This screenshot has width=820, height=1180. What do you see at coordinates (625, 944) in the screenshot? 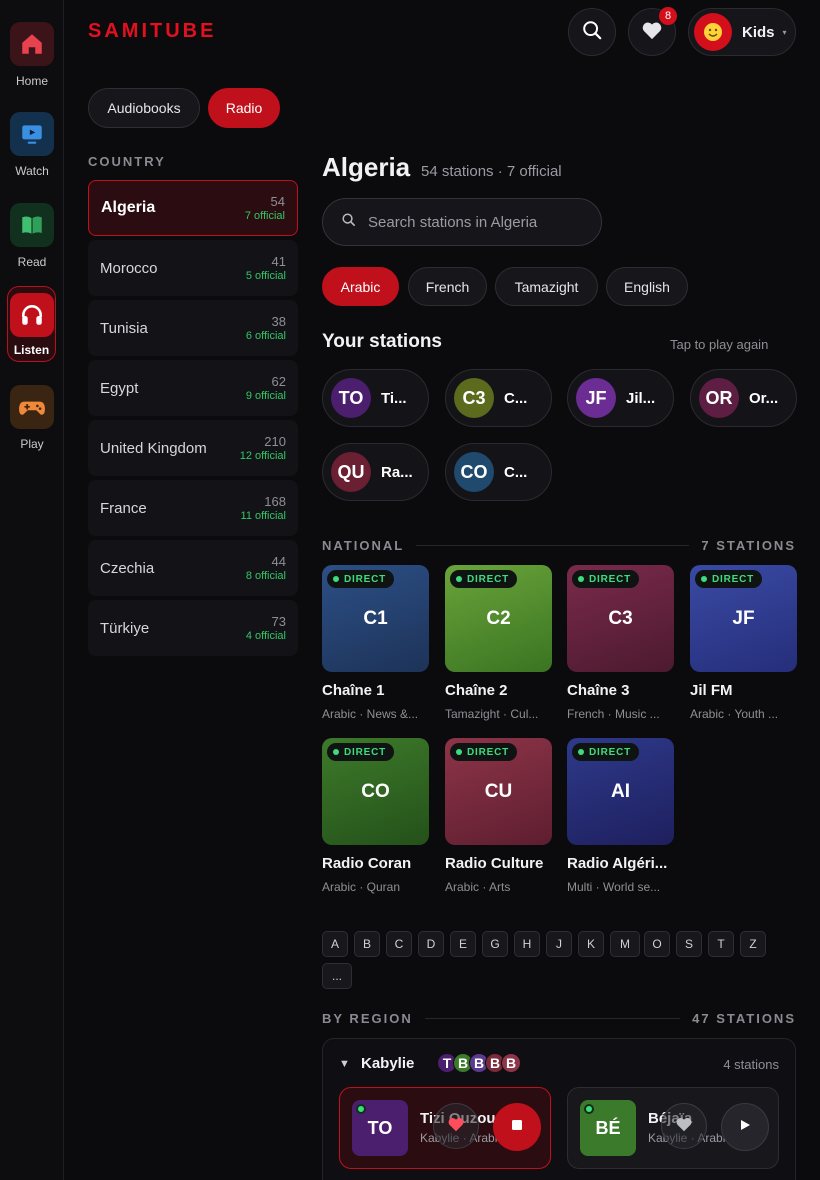
I see `letter-filter: M` at bounding box center [625, 944].